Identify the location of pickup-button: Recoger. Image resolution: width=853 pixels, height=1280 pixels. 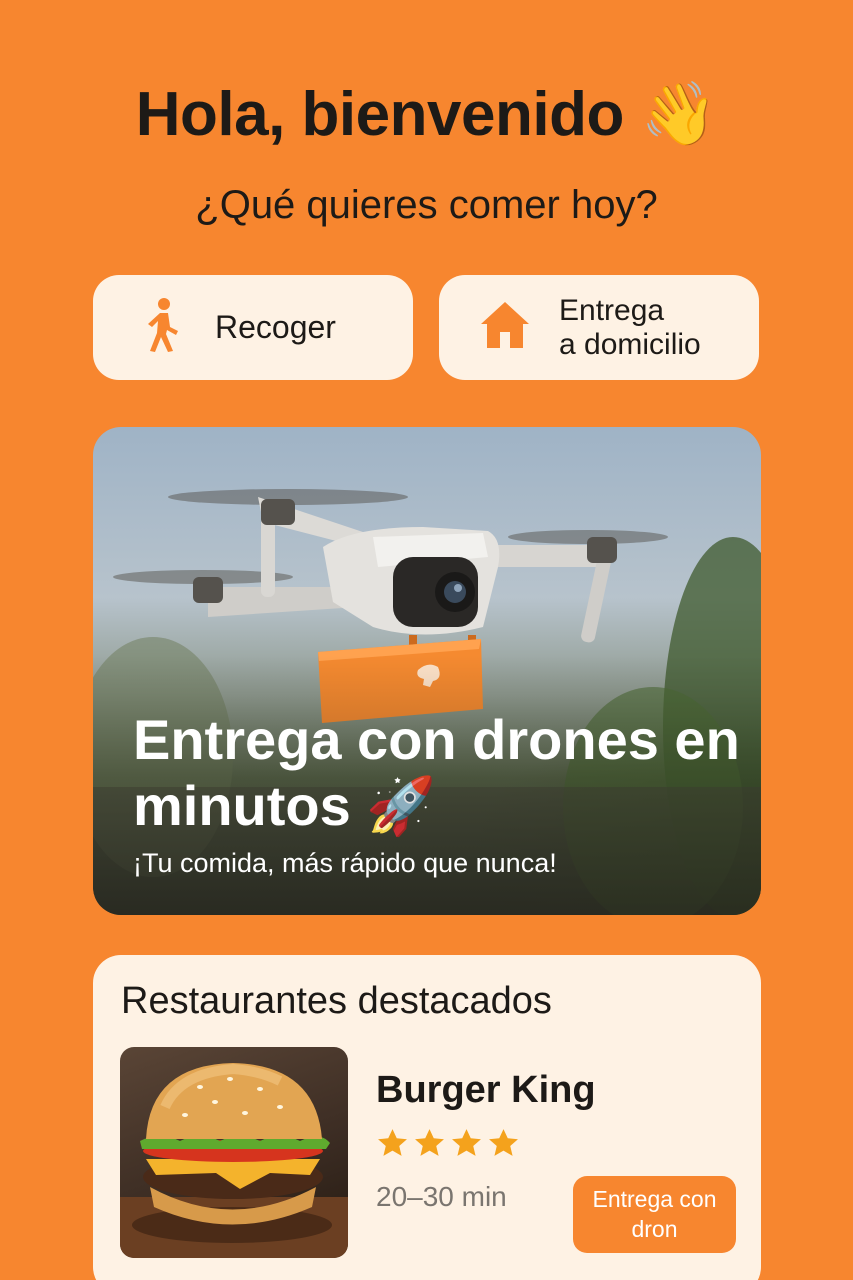
(253, 327).